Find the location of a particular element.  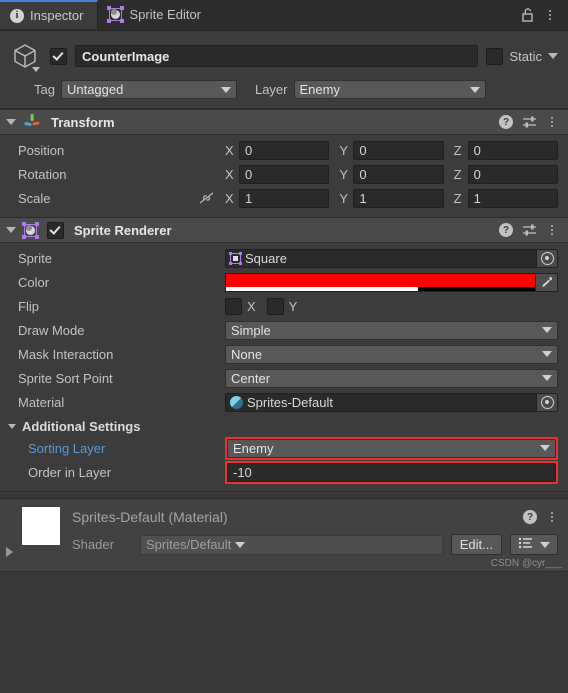

color-label: Color is located at coordinates (34, 282).